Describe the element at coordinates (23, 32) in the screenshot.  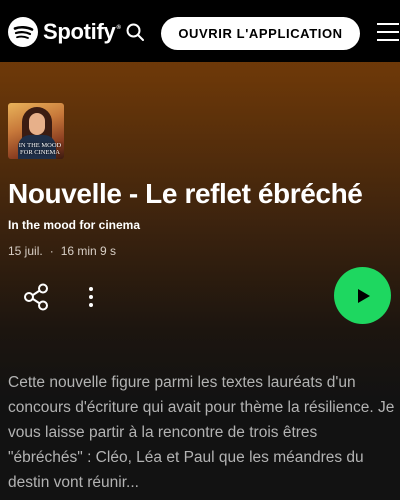
I see `spotify-logo-icon` at that location.